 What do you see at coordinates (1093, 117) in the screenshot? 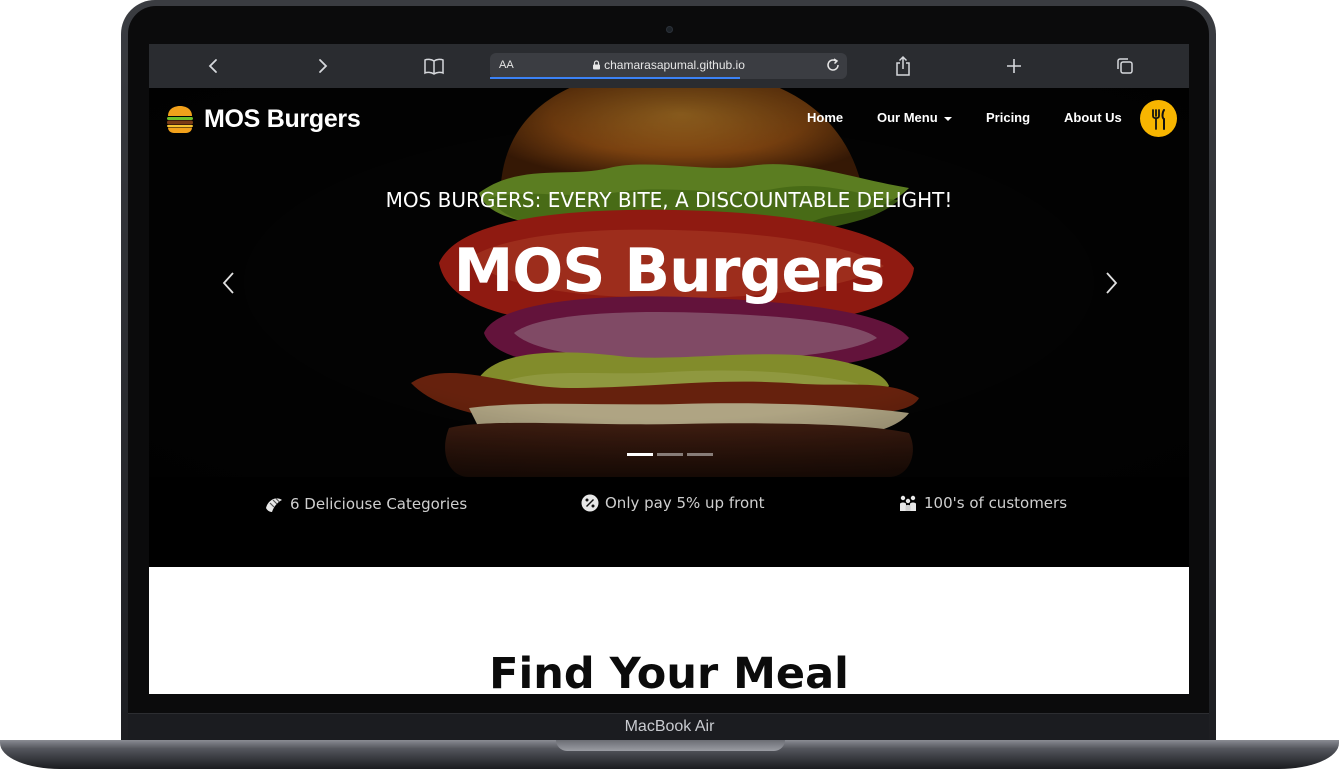
I see `nav-link-about-us: About Us` at bounding box center [1093, 117].